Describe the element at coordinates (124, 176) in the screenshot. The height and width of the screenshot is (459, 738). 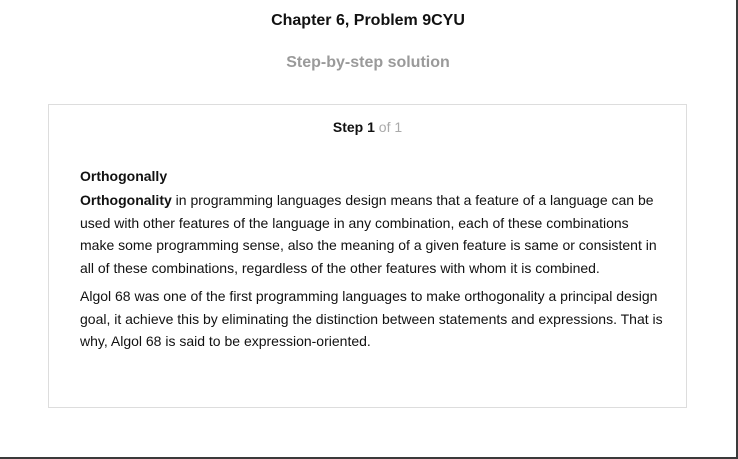
I see `solution-heading: Orthogonally` at that location.